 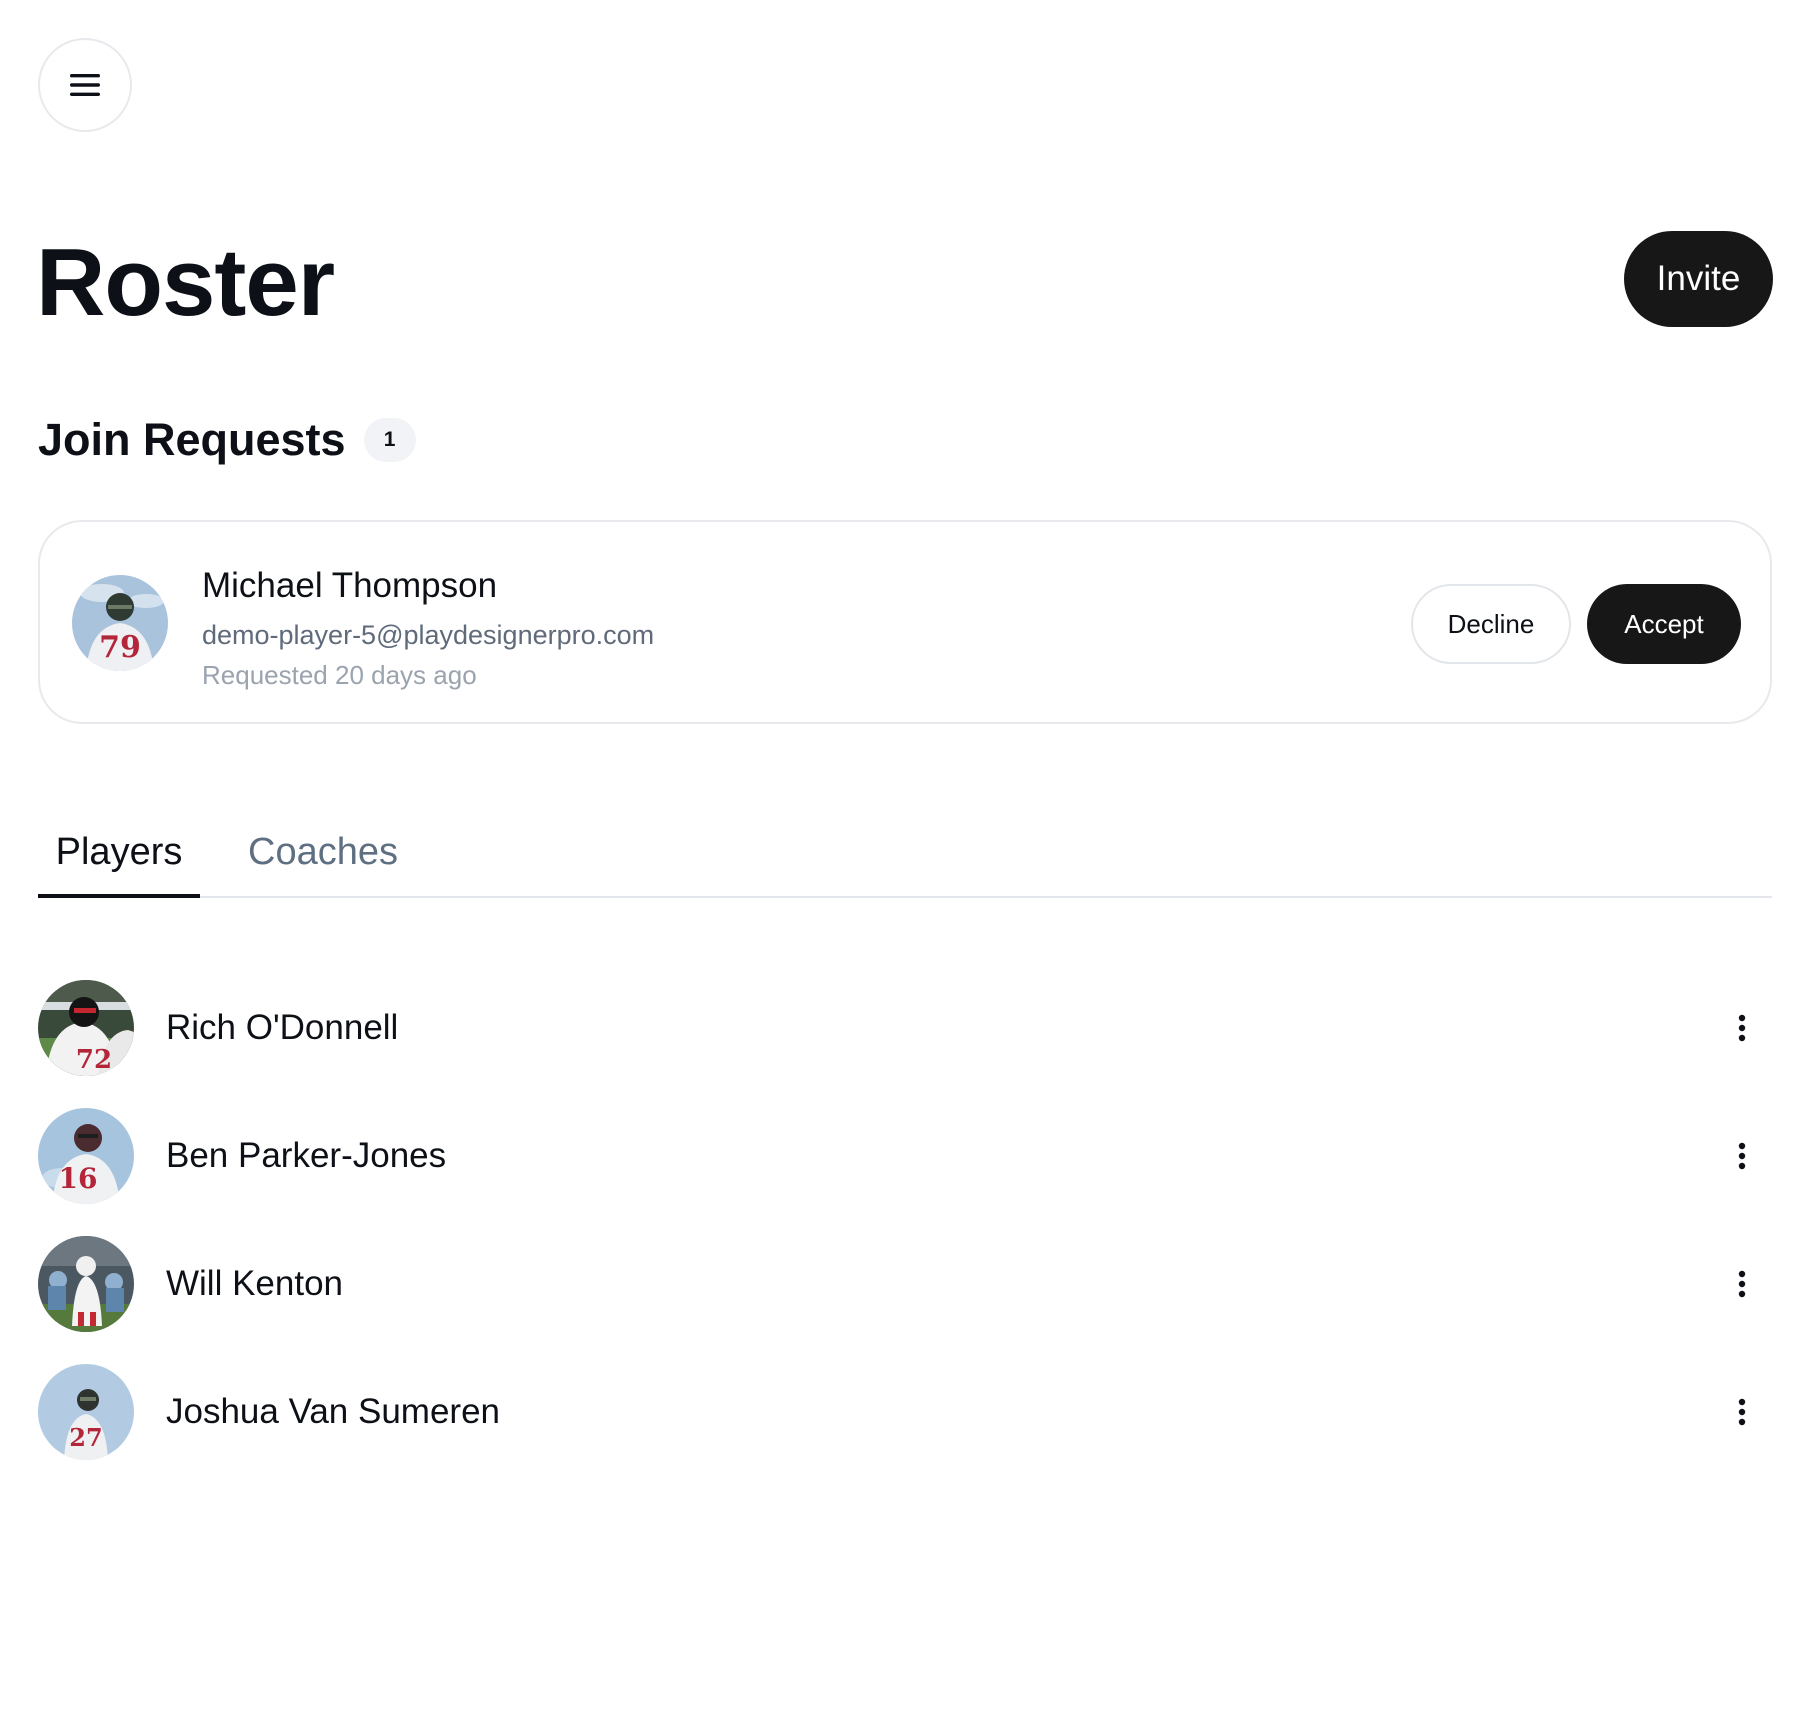 I want to click on list-item: 27 Joshua Van Sumeren, so click(x=905, y=1412).